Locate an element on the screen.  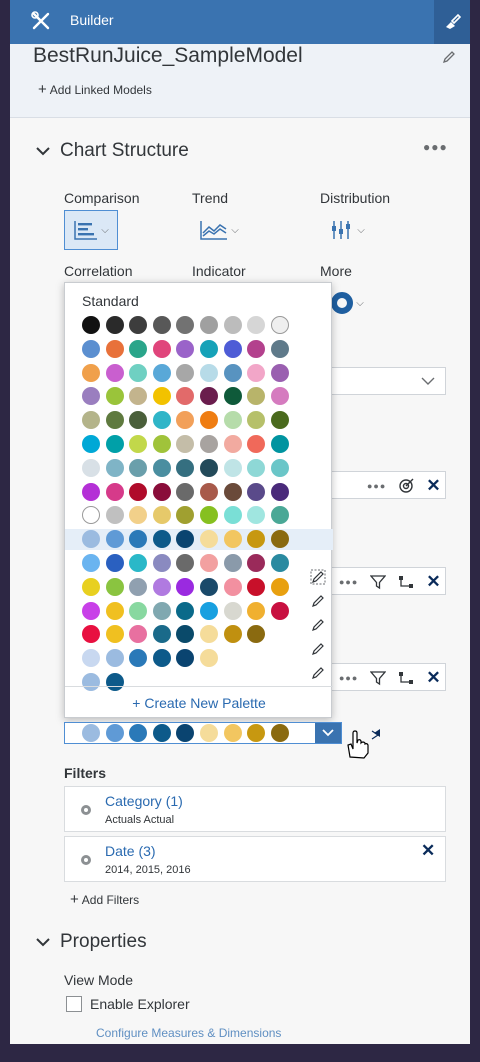
properties-header: Properties is located at coordinates (91, 942).